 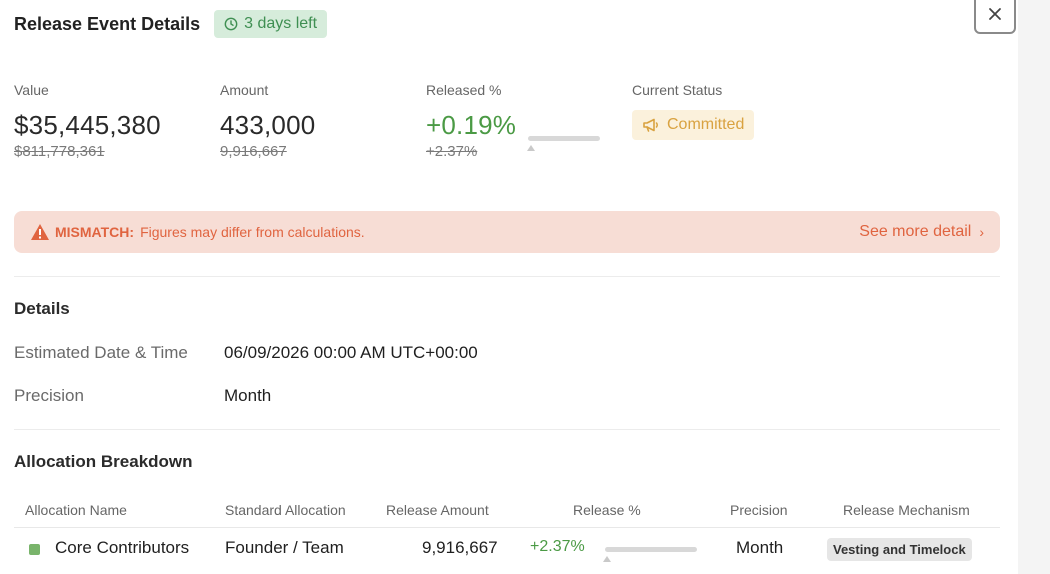 I want to click on days-left-badge: 3 days left, so click(x=271, y=24).